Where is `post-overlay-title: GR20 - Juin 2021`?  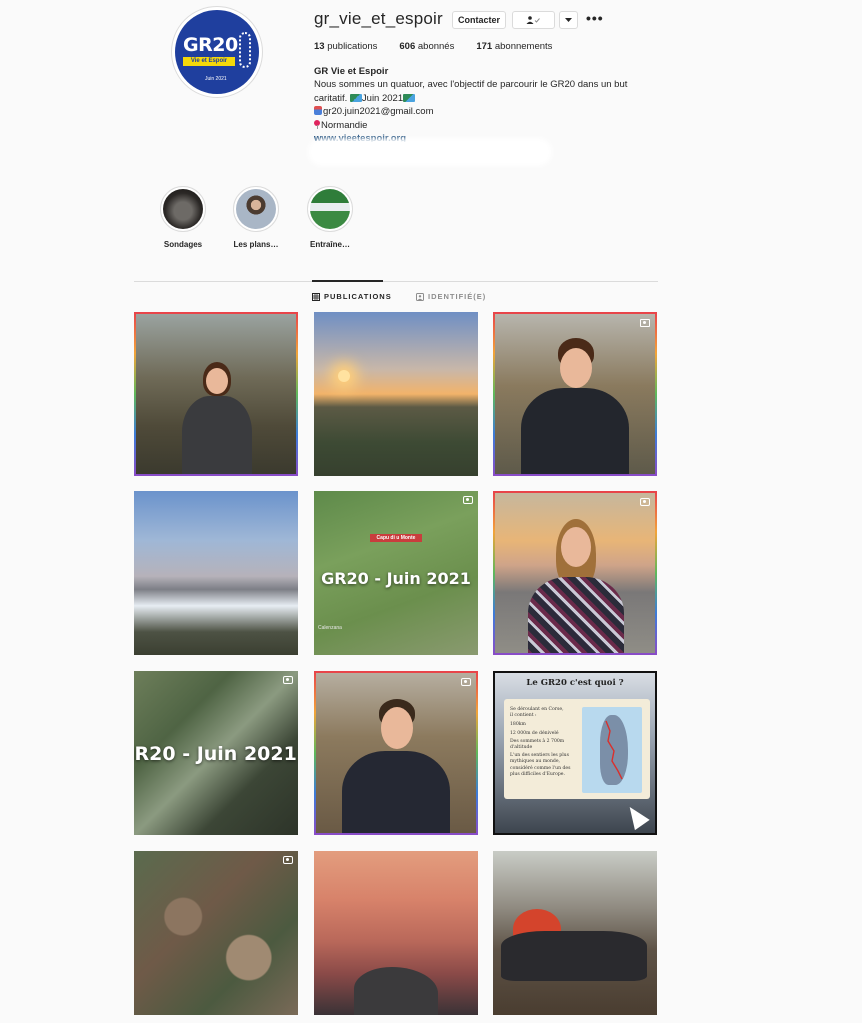 post-overlay-title: GR20 - Juin 2021 is located at coordinates (396, 578).